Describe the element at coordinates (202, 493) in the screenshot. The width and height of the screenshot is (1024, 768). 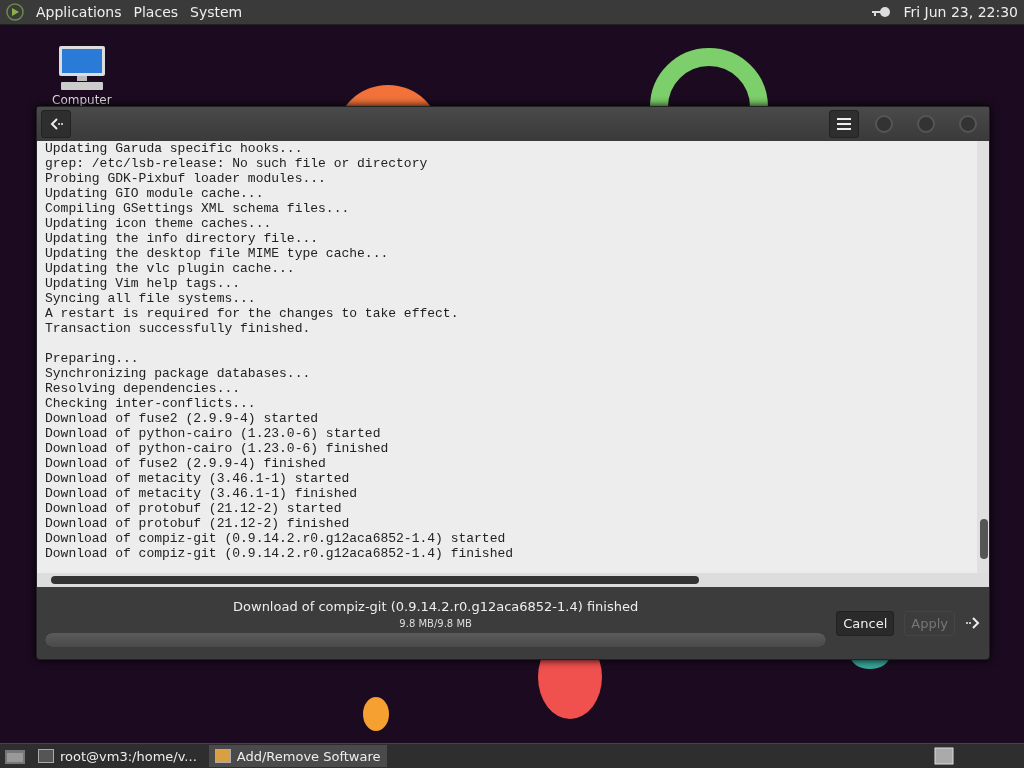
I see `log-line: Download of metacity (3.46.1-1) finished` at that location.